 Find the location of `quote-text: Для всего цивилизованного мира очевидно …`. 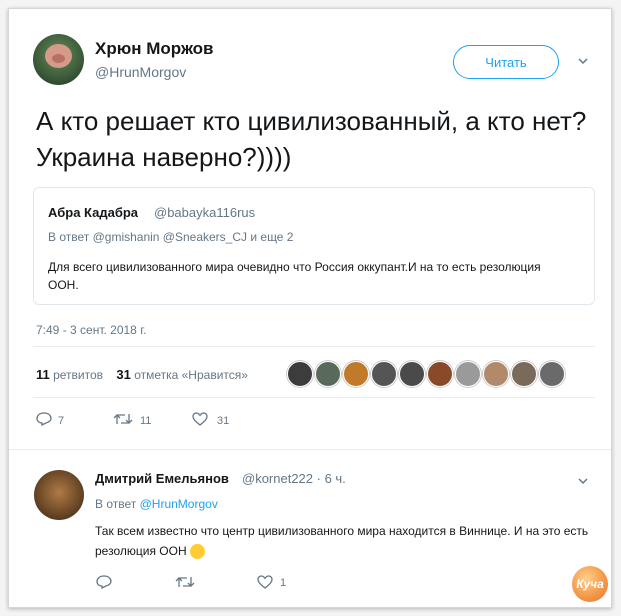

quote-text: Для всего цивилизованного мира очевидно … is located at coordinates (294, 276).